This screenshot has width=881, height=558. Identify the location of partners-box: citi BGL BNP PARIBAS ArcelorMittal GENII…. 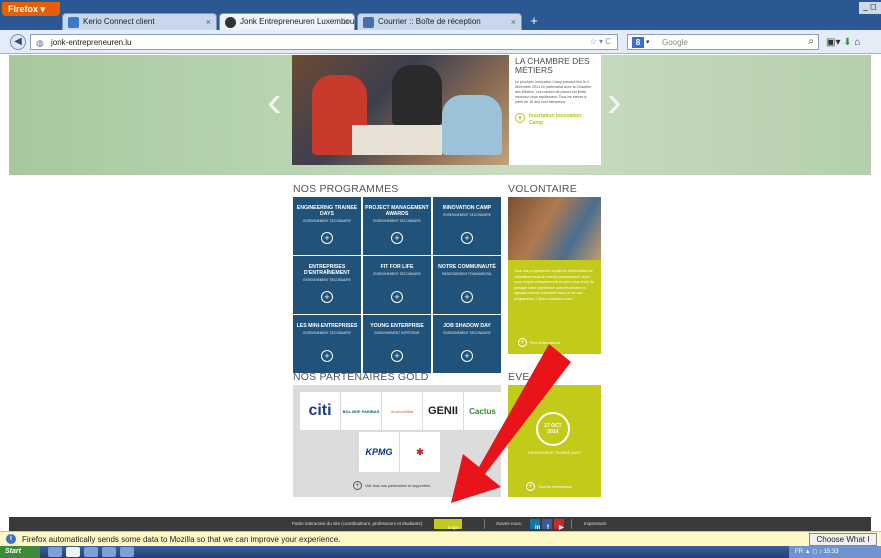
(397, 441).